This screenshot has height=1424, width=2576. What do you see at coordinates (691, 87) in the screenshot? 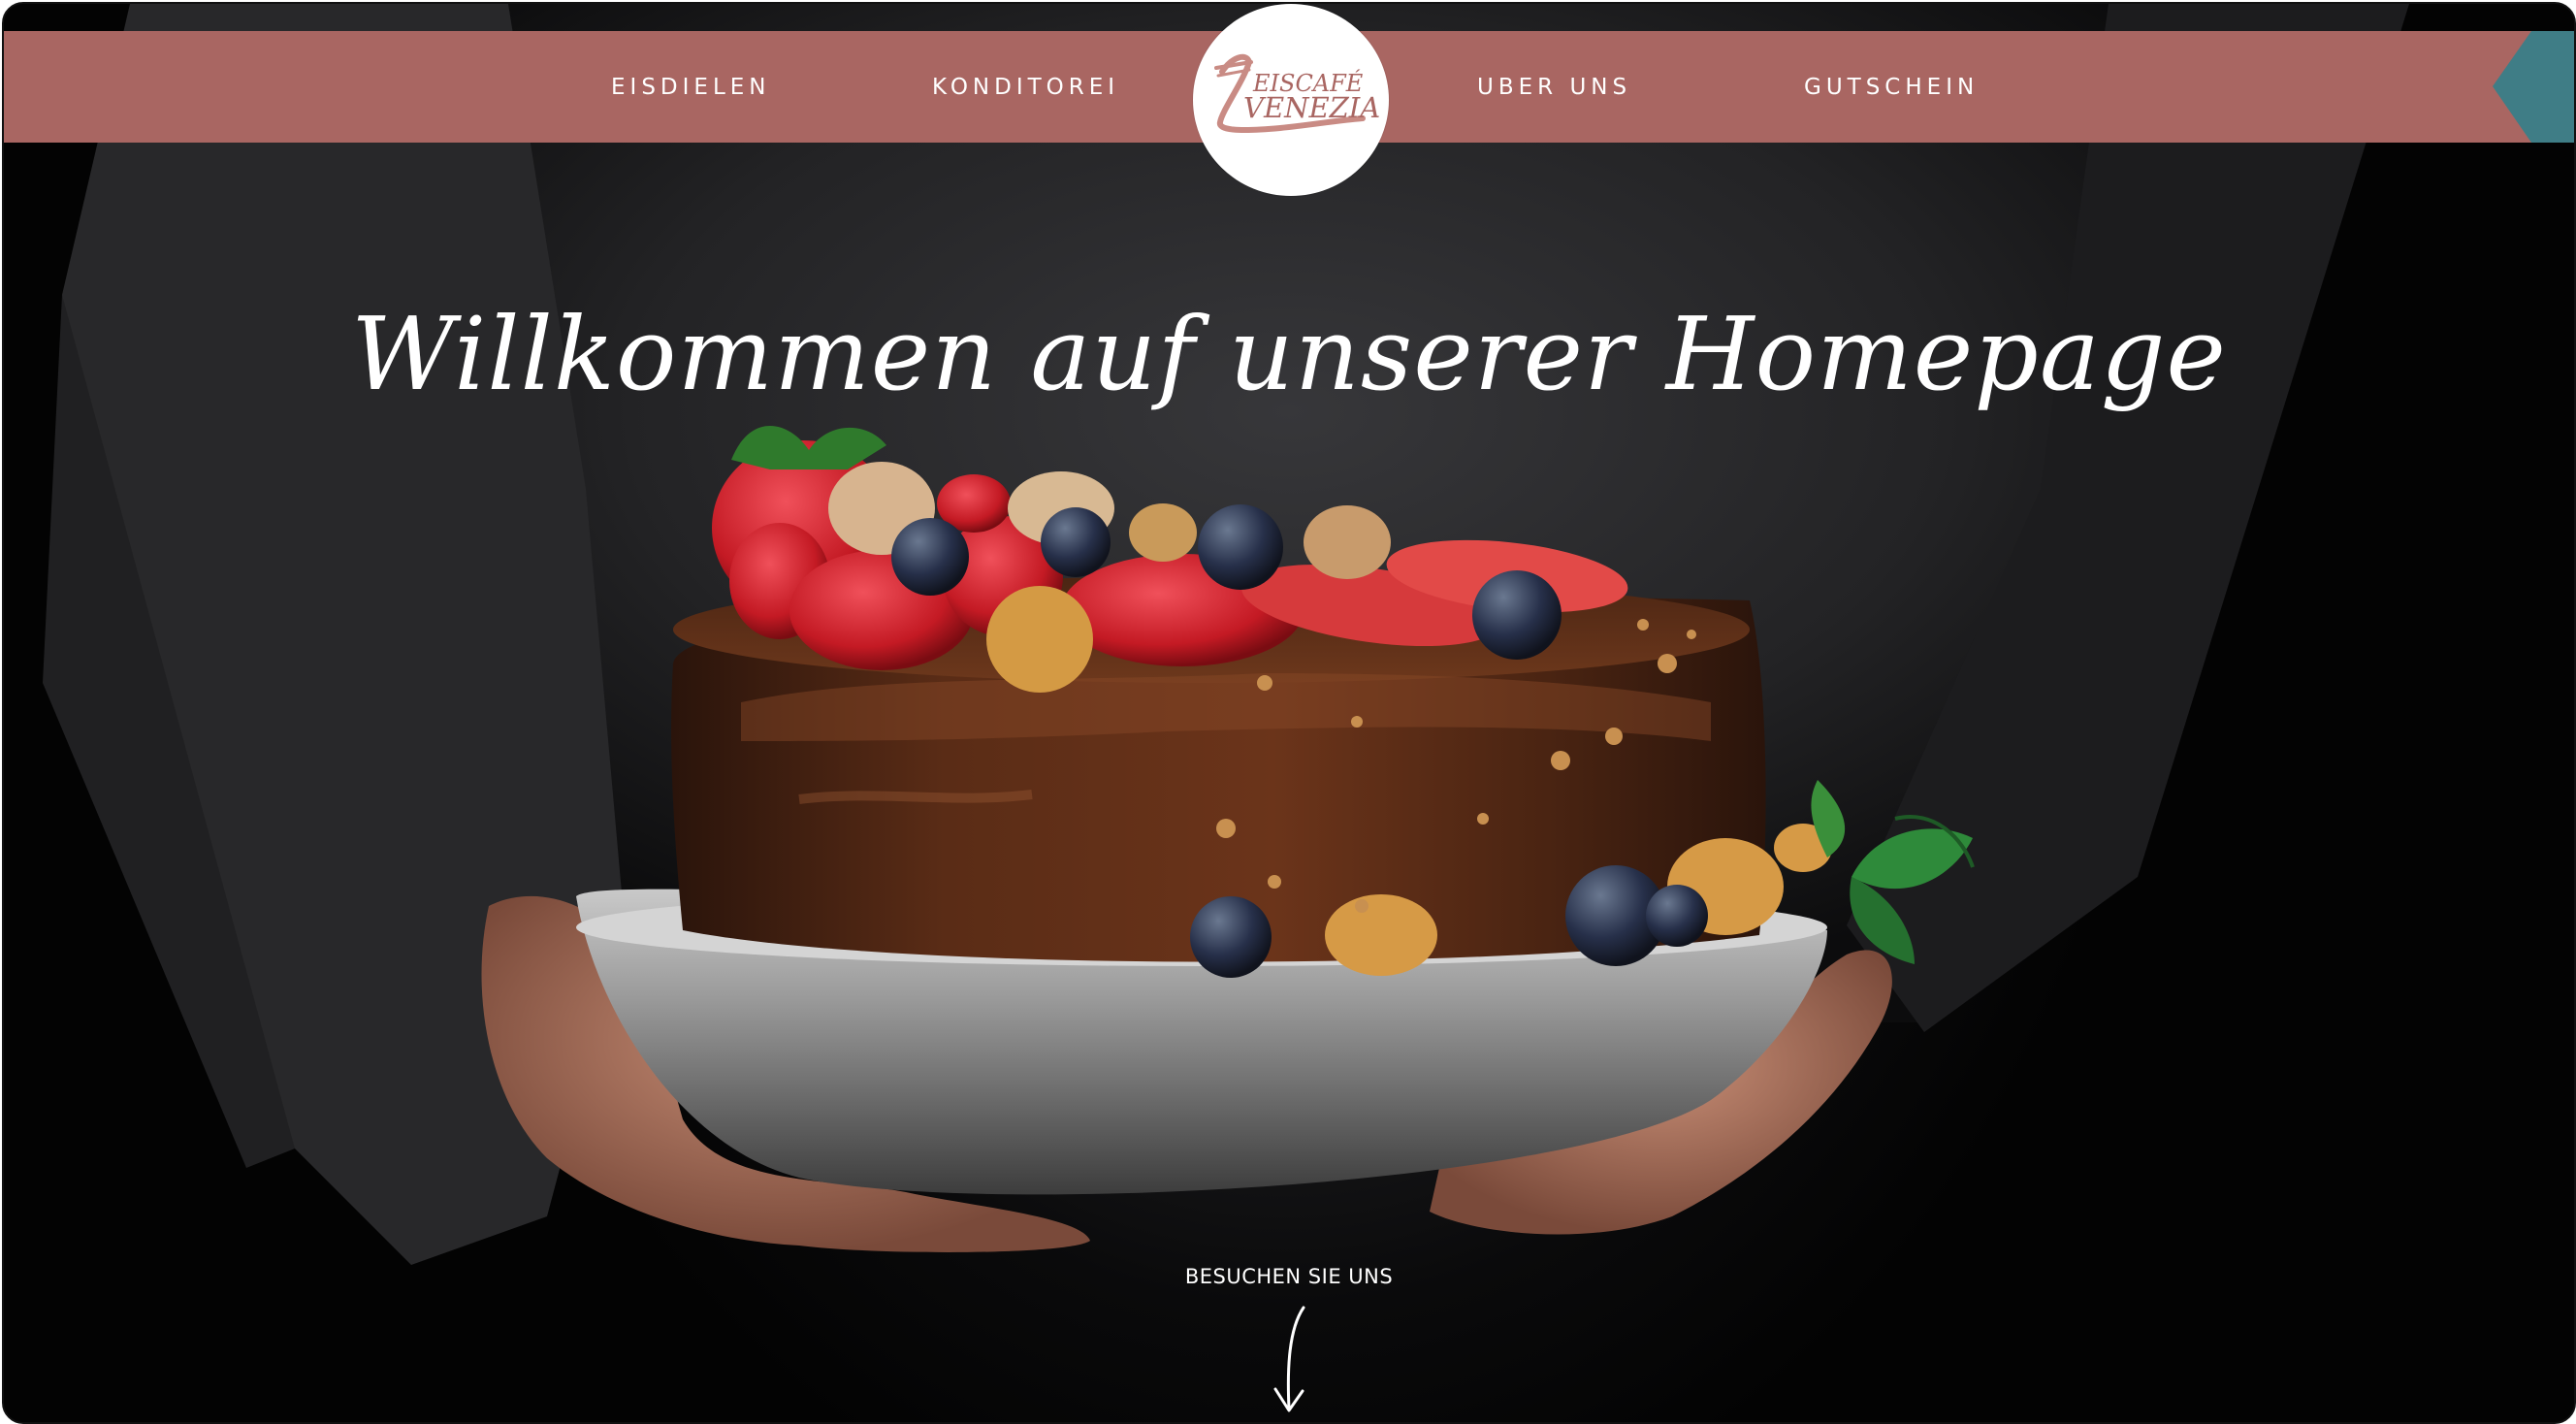
I see `nav-link-eisdielen: EISDIELEN` at bounding box center [691, 87].